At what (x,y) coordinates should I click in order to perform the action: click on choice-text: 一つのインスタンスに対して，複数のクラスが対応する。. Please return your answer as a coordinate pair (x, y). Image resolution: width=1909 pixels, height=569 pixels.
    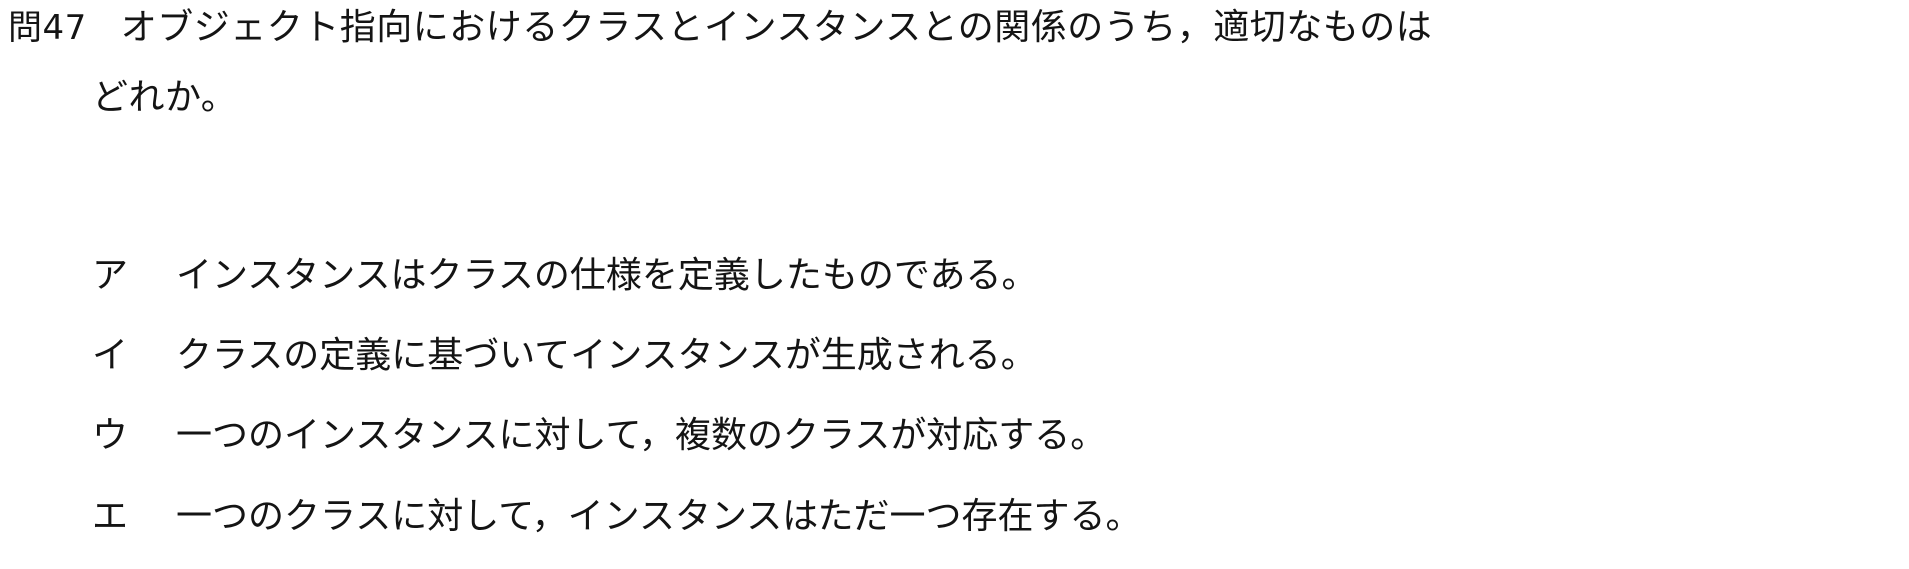
    Looking at the image, I should click on (641, 435).